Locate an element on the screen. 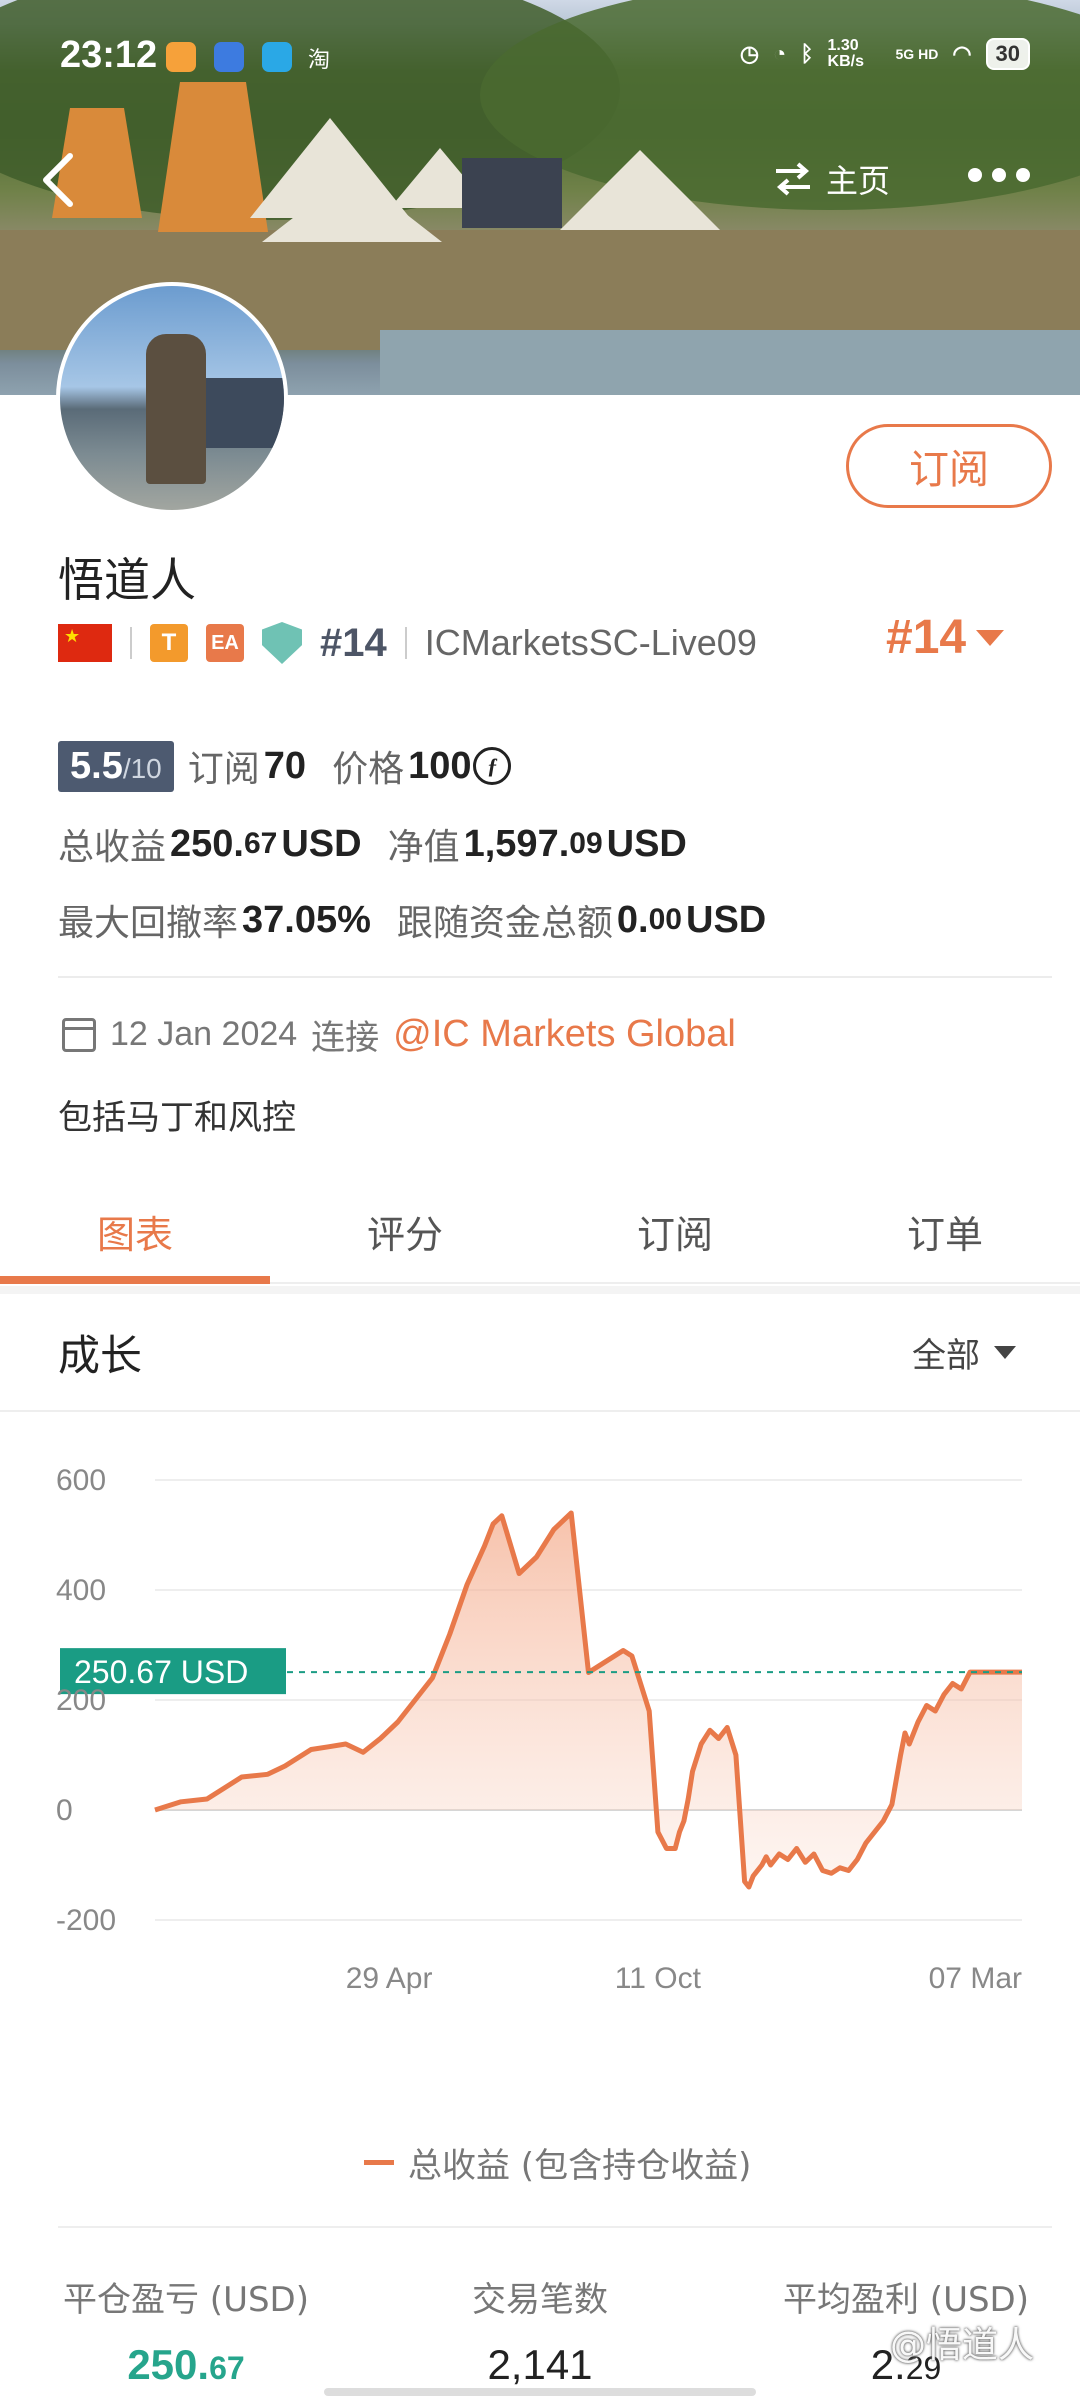 This screenshot has width=1080, height=2400. section-gap is located at coordinates (540, 1290).